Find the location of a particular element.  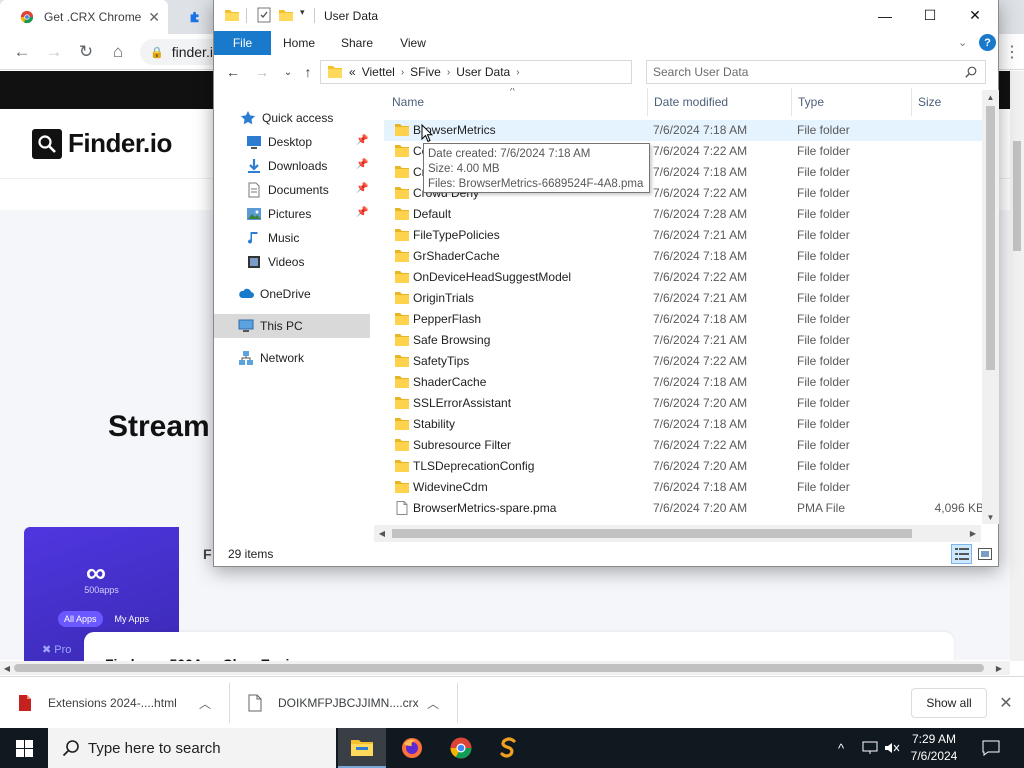

horizontal-scroll-thumb is located at coordinates (652, 533).